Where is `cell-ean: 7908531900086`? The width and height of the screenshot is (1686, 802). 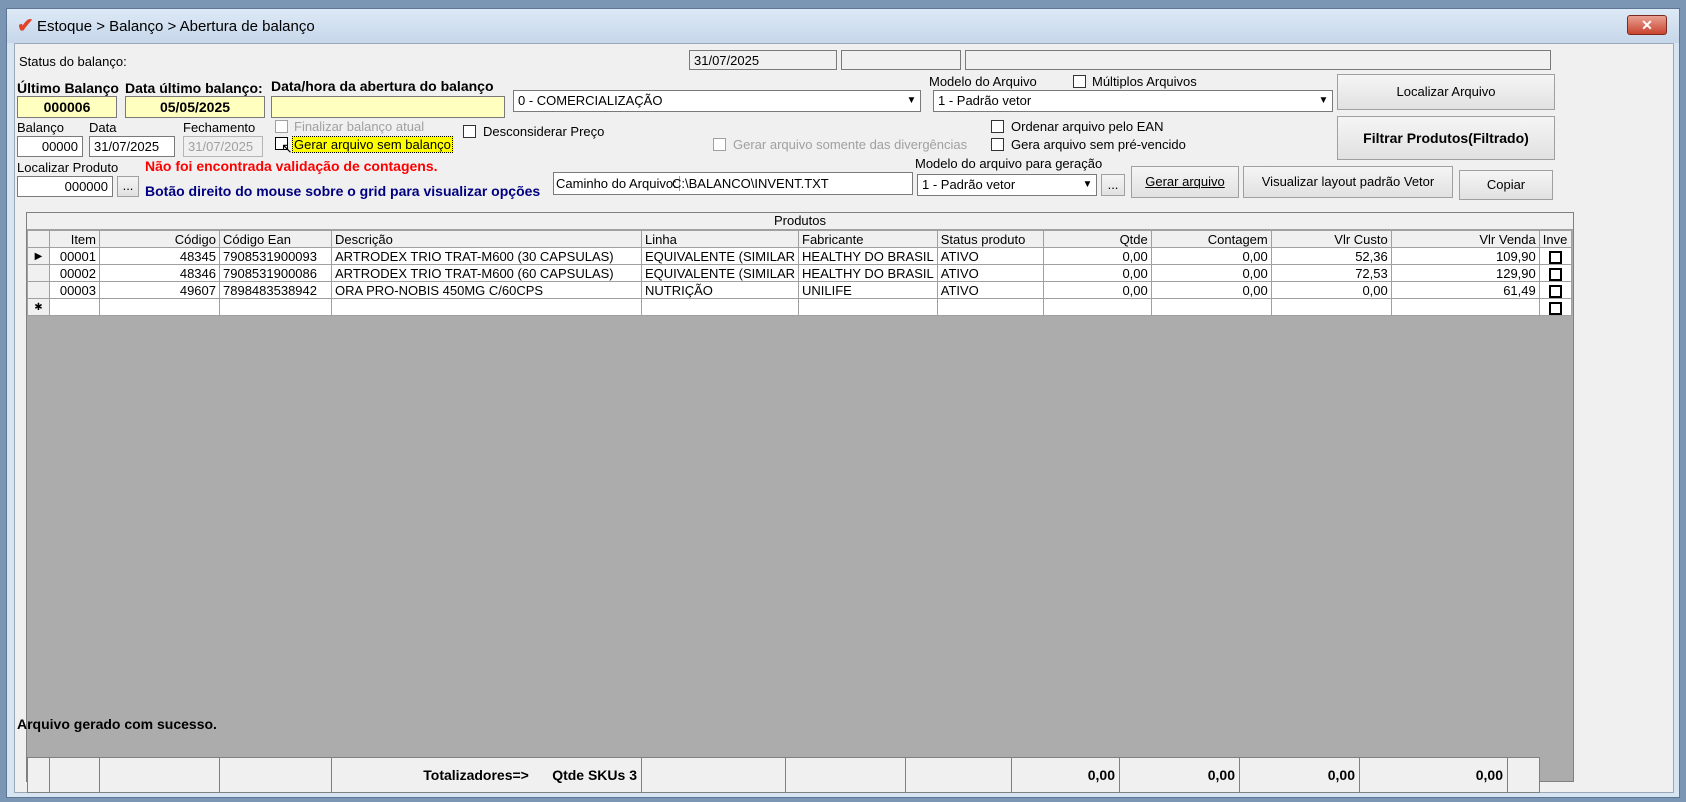
cell-ean: 7908531900086 is located at coordinates (275, 273).